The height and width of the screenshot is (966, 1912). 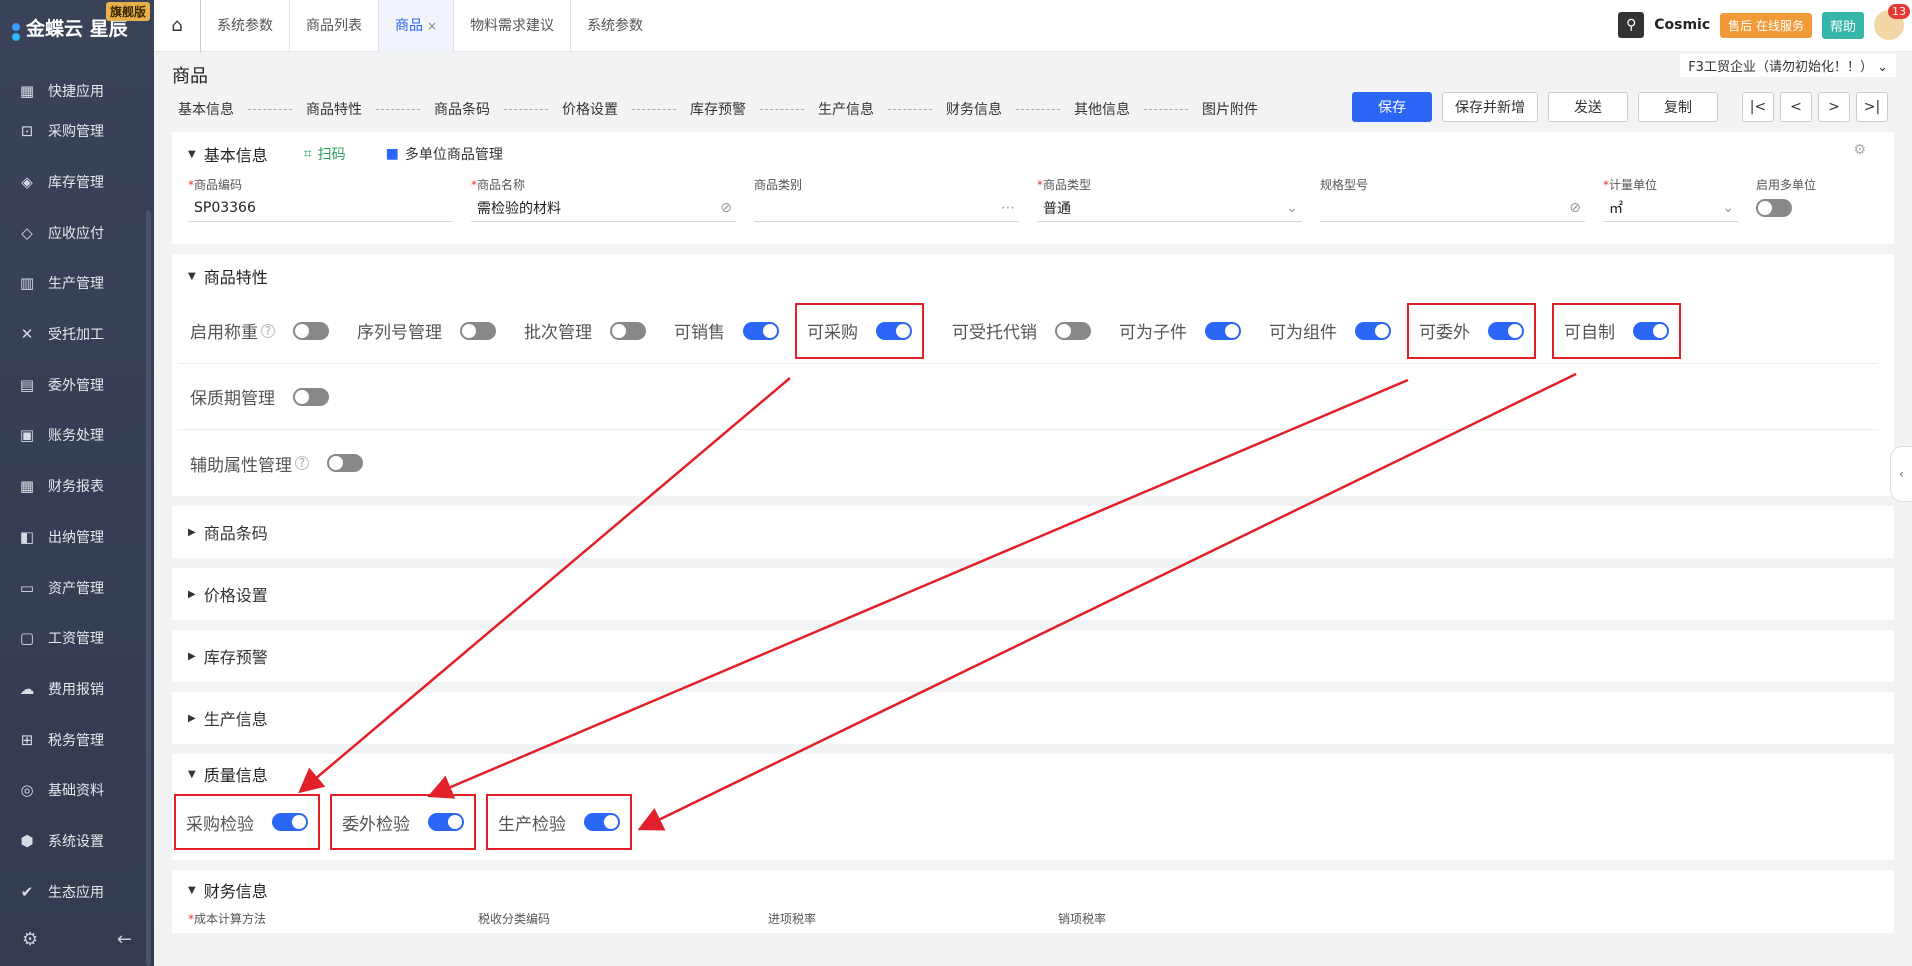 What do you see at coordinates (77, 790) in the screenshot?
I see `sidebar-item-14: ◎ 基础资料` at bounding box center [77, 790].